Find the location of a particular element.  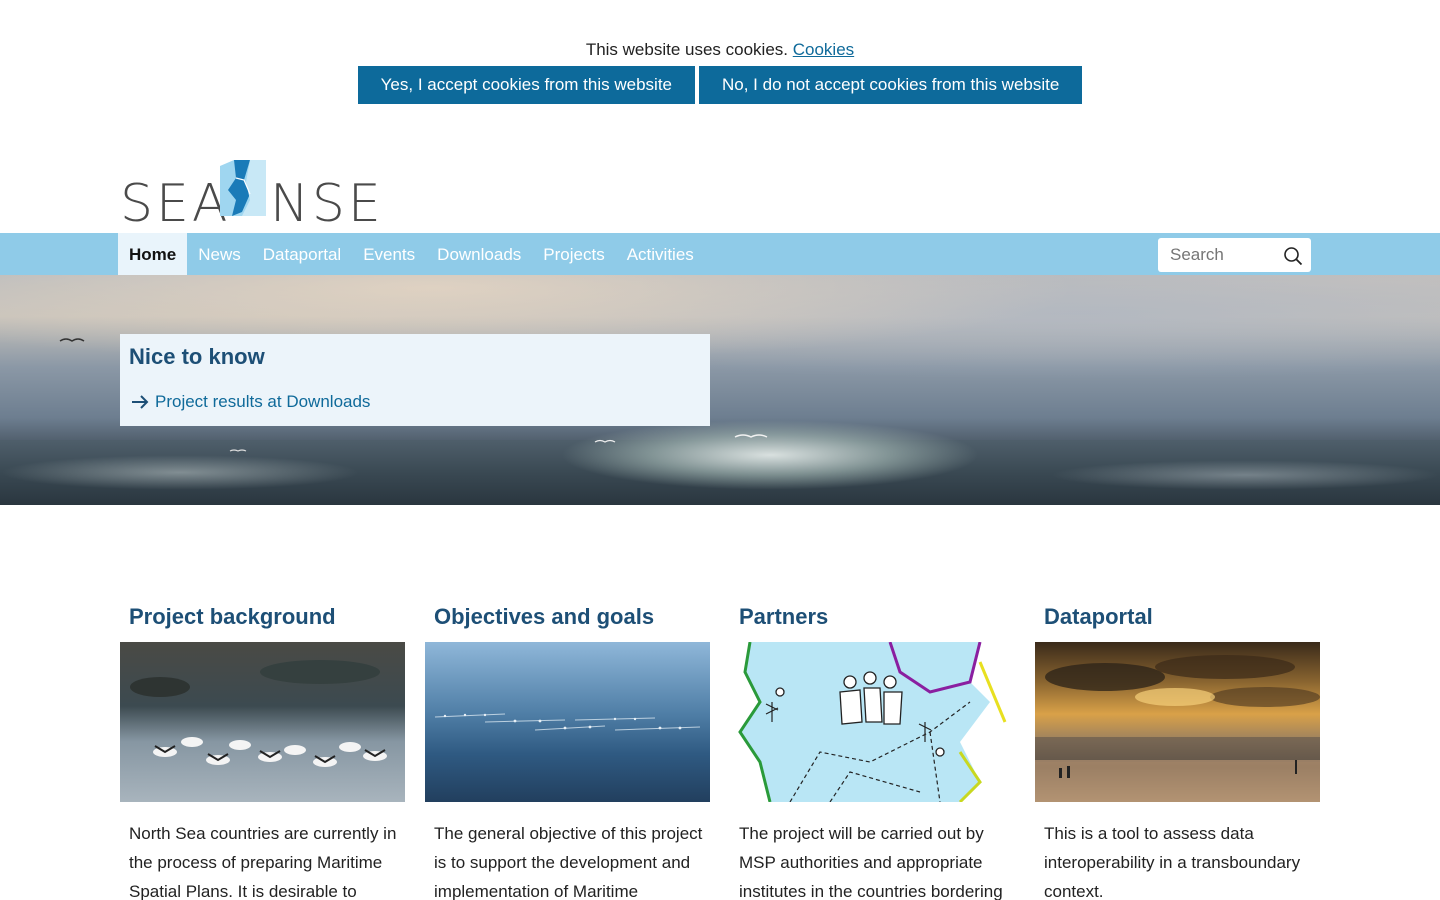

logo-map-icon is located at coordinates (243, 188).